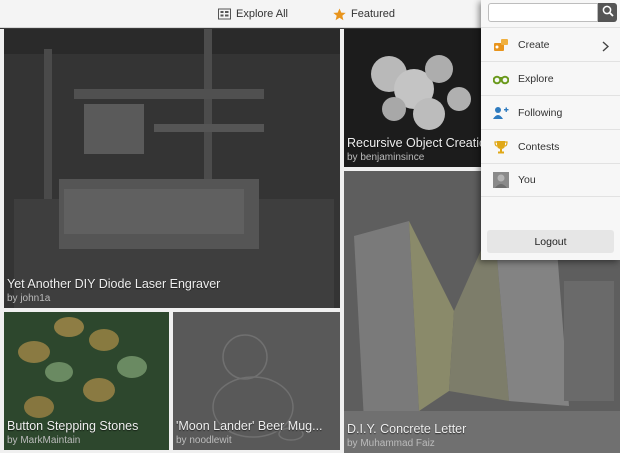  What do you see at coordinates (224, 14) in the screenshot?
I see `explore-all-icon` at bounding box center [224, 14].